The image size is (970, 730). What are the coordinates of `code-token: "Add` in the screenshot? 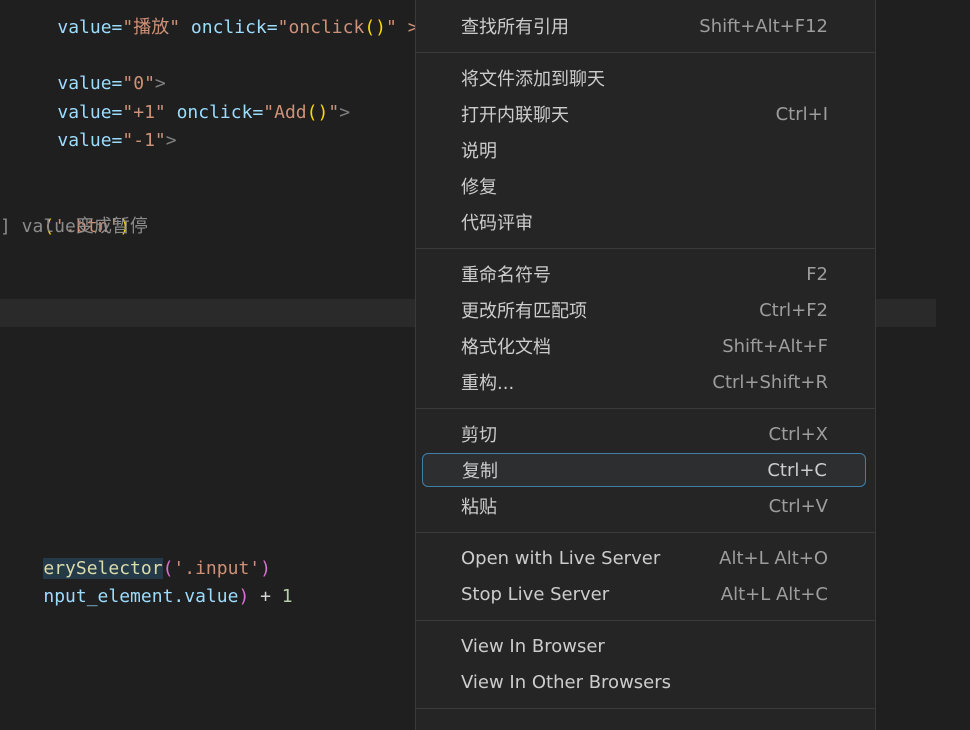 It's located at (285, 112).